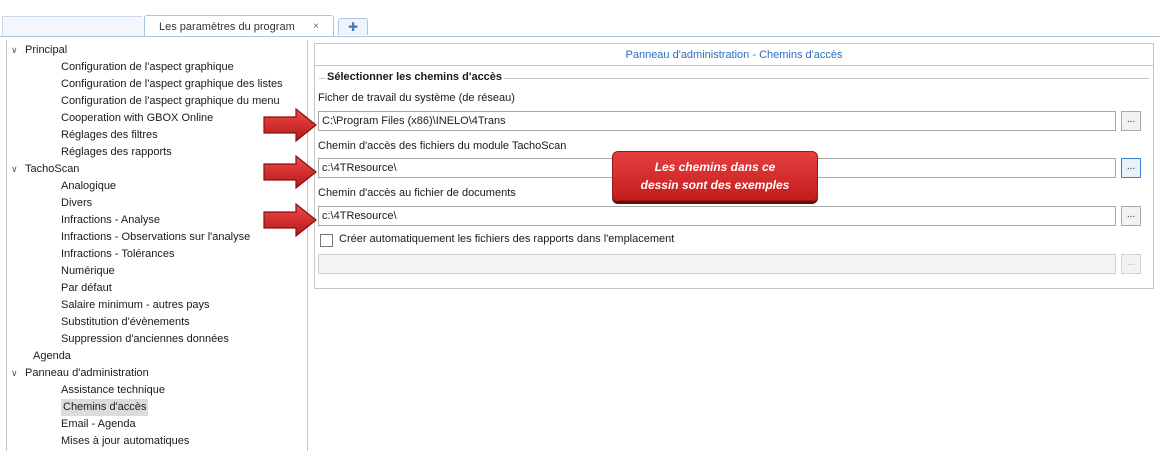 The height and width of the screenshot is (451, 1160). Describe the element at coordinates (86, 288) in the screenshot. I see `tree-item: Par défaut` at that location.